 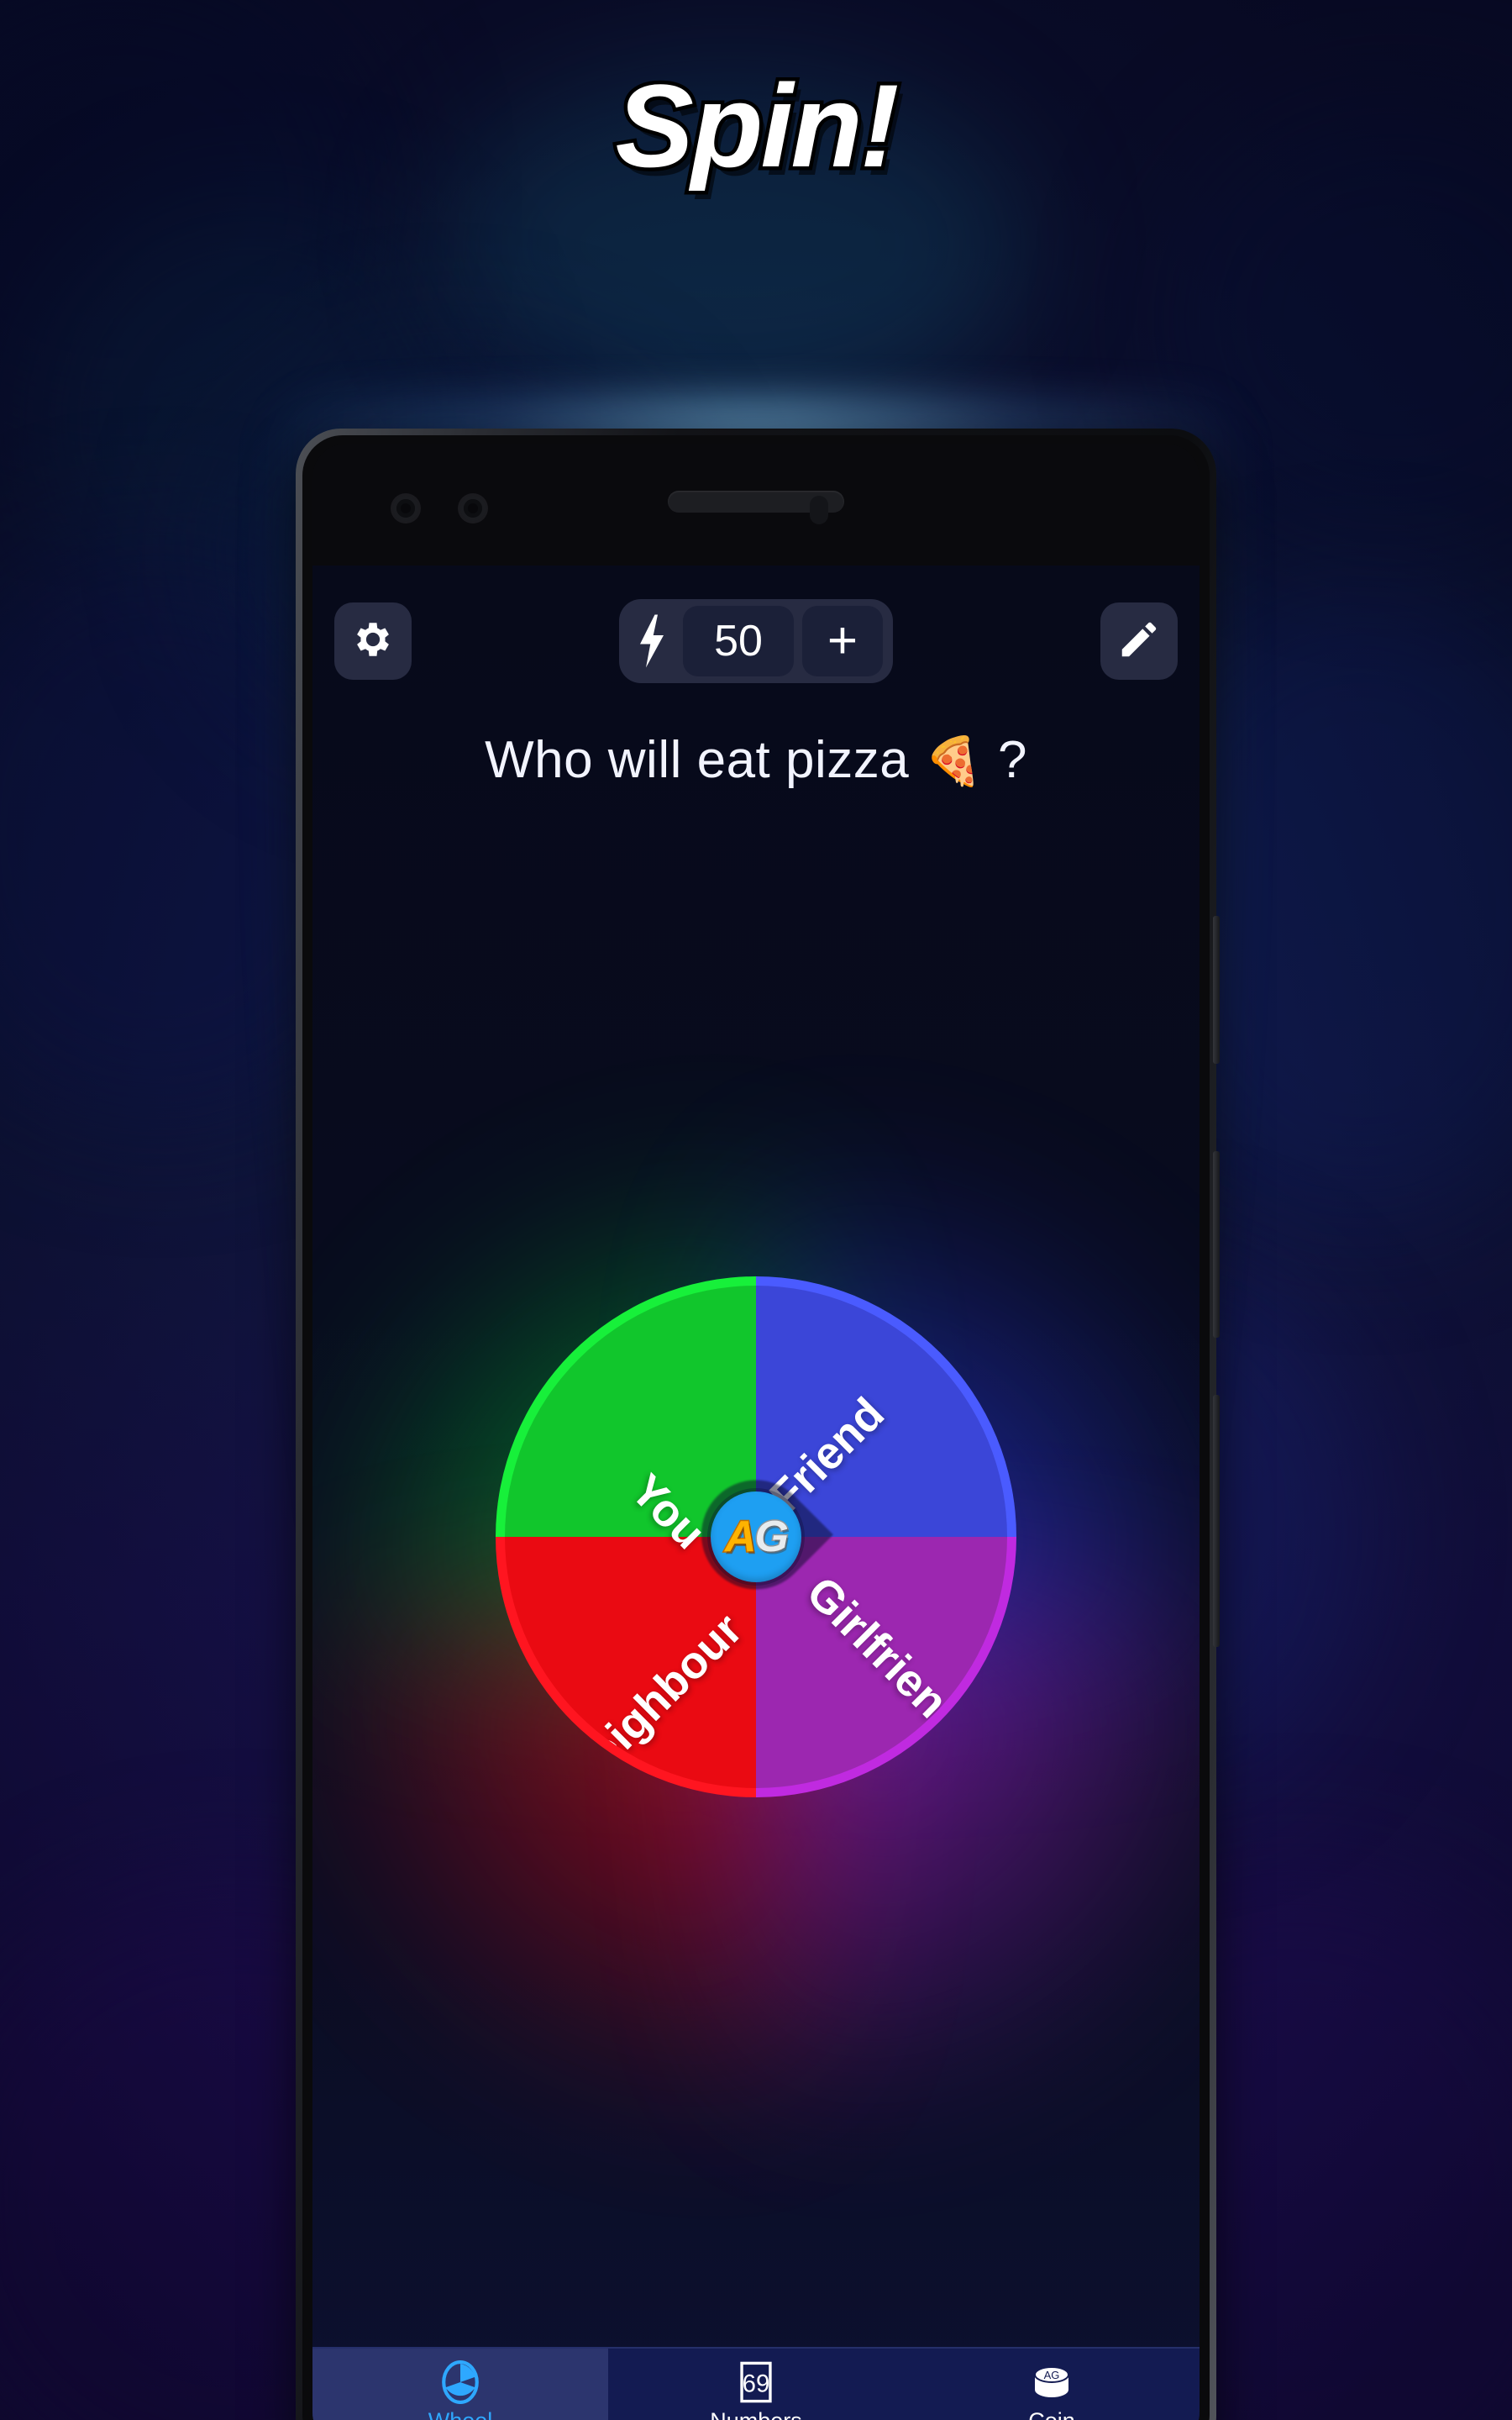 I want to click on wheel-label-neighbour: Neighbour, so click(x=654, y=1695).